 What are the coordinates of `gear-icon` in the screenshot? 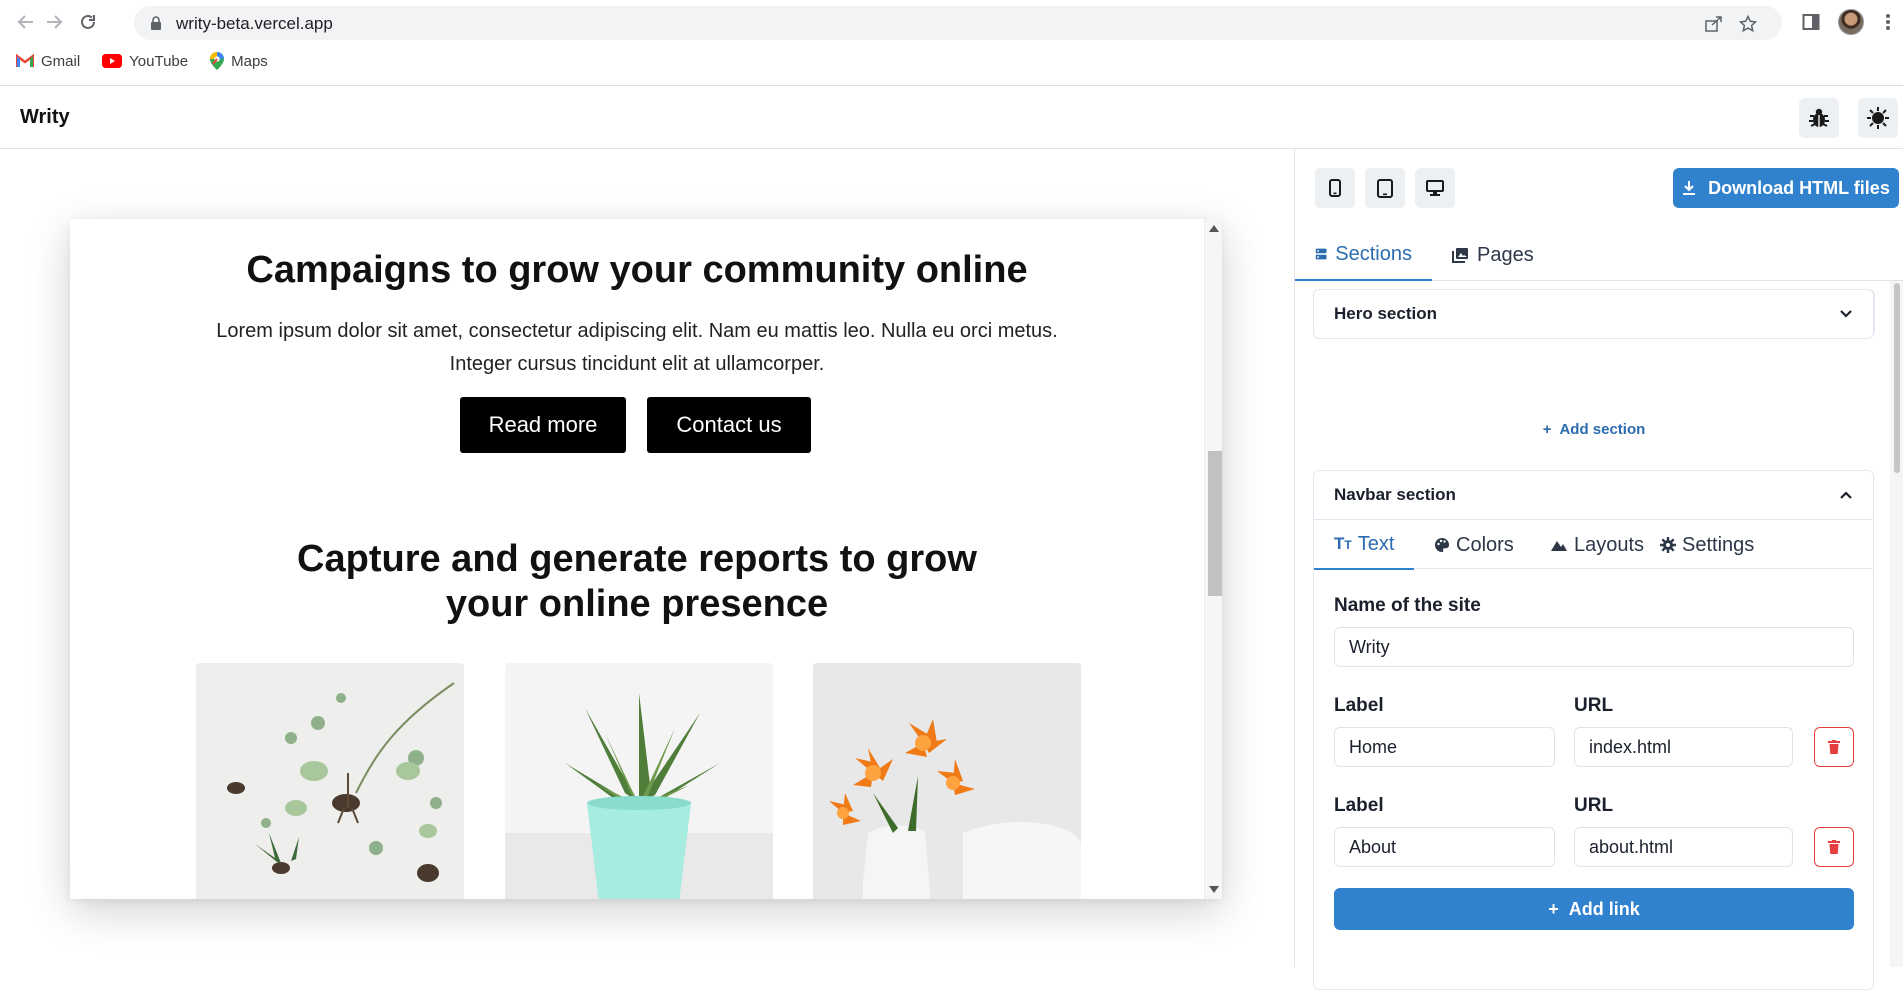 It's located at (1668, 545).